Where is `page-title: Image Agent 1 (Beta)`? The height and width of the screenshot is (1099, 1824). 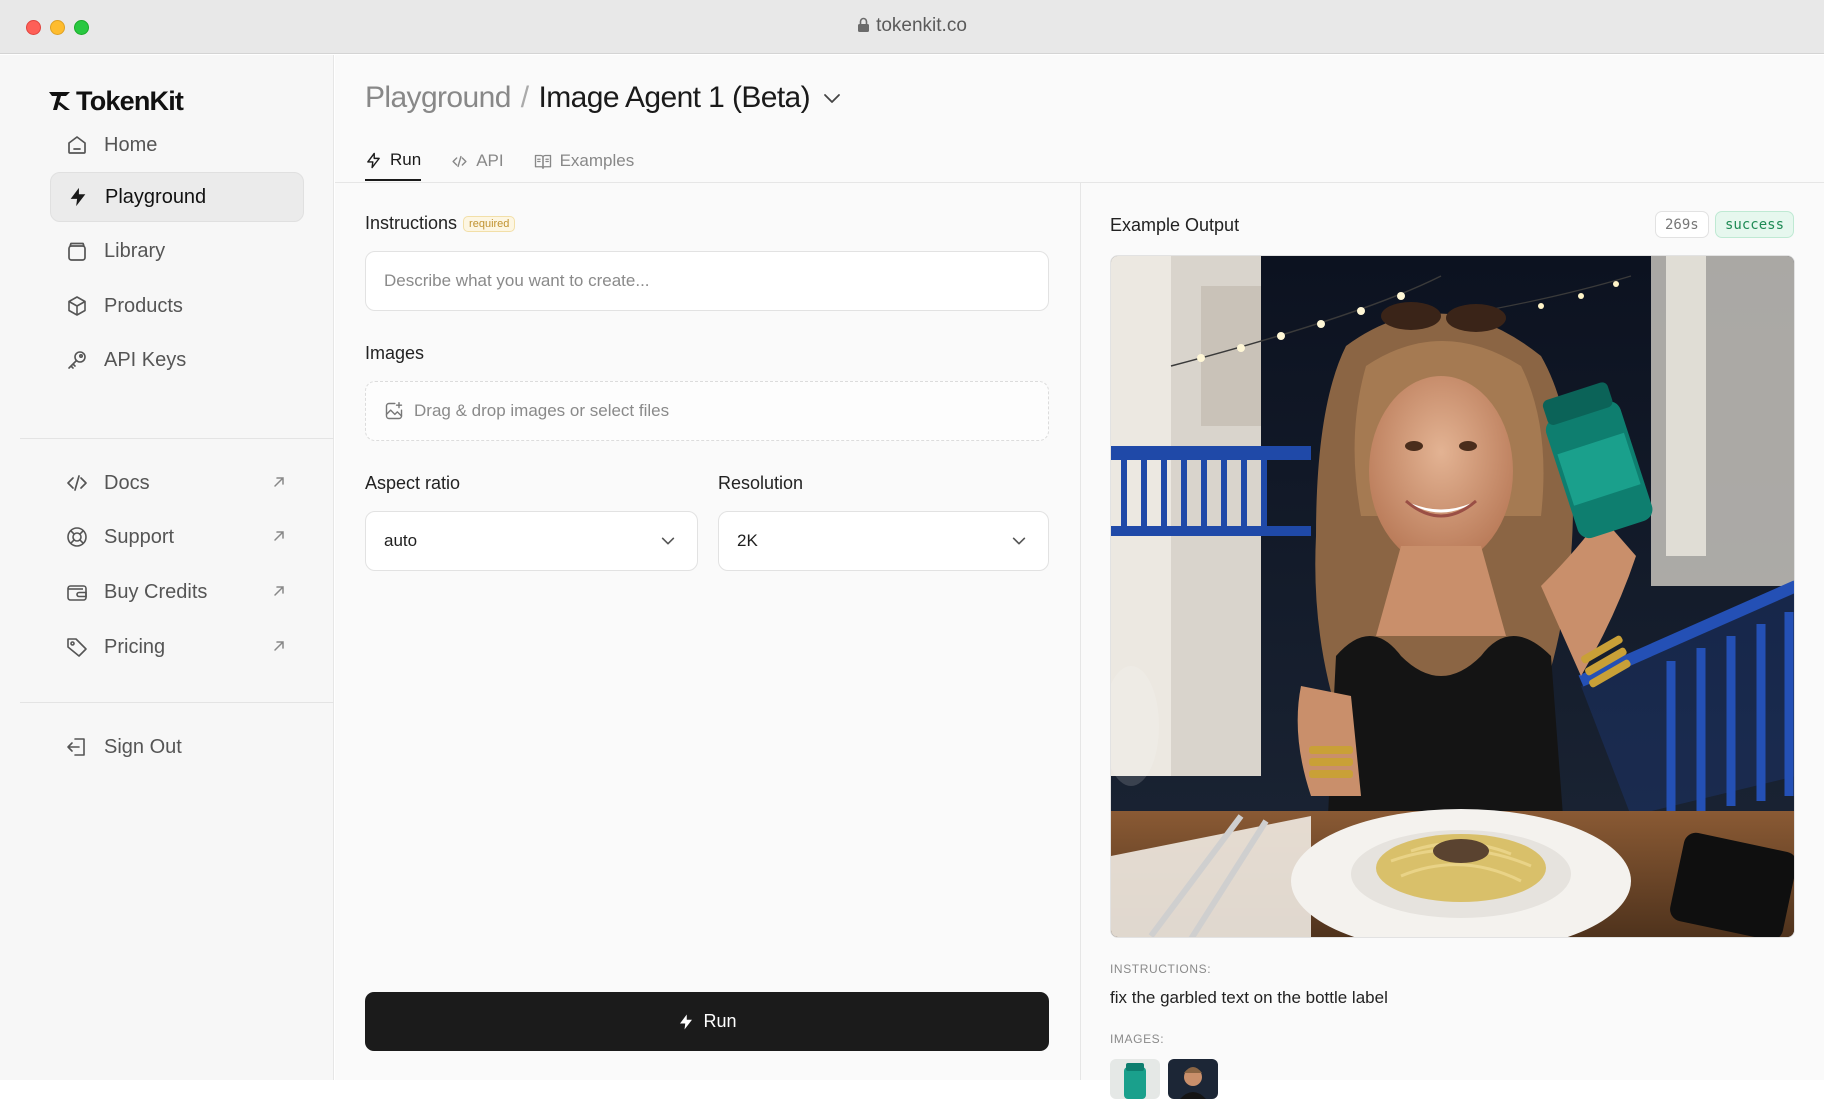
page-title: Image Agent 1 (Beta) is located at coordinates (675, 98).